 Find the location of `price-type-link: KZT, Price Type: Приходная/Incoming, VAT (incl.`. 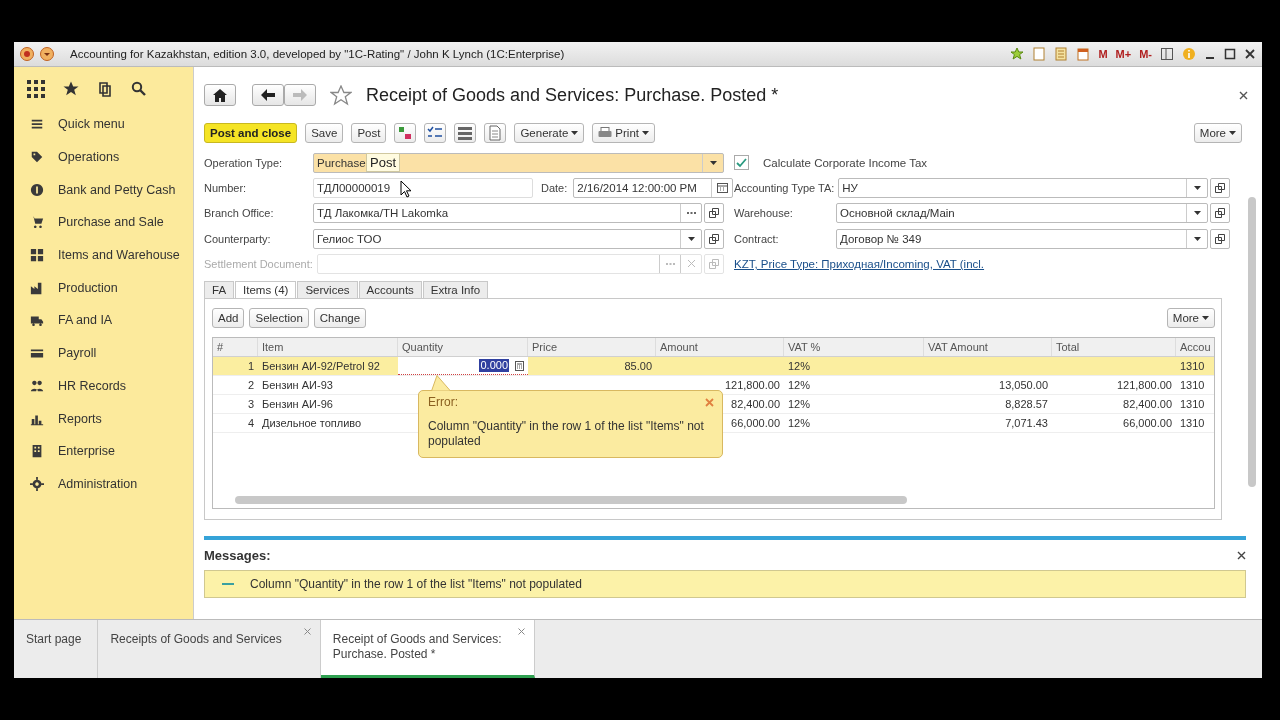

price-type-link: KZT, Price Type: Приходная/Incoming, VAT (incl. is located at coordinates (859, 263).